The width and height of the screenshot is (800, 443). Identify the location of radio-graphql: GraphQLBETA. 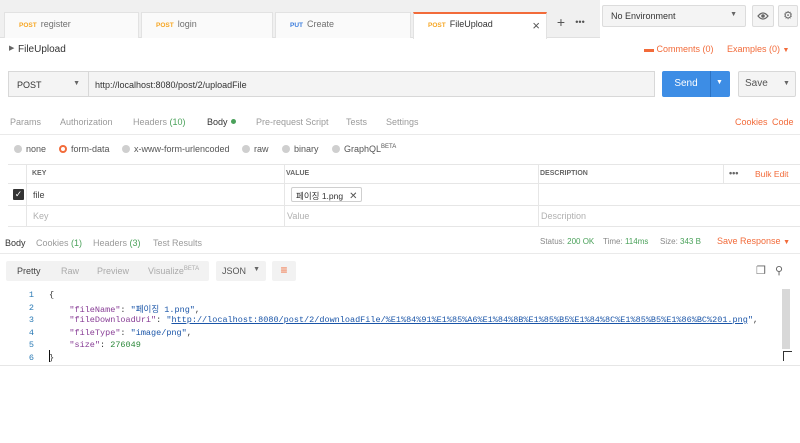
(364, 149).